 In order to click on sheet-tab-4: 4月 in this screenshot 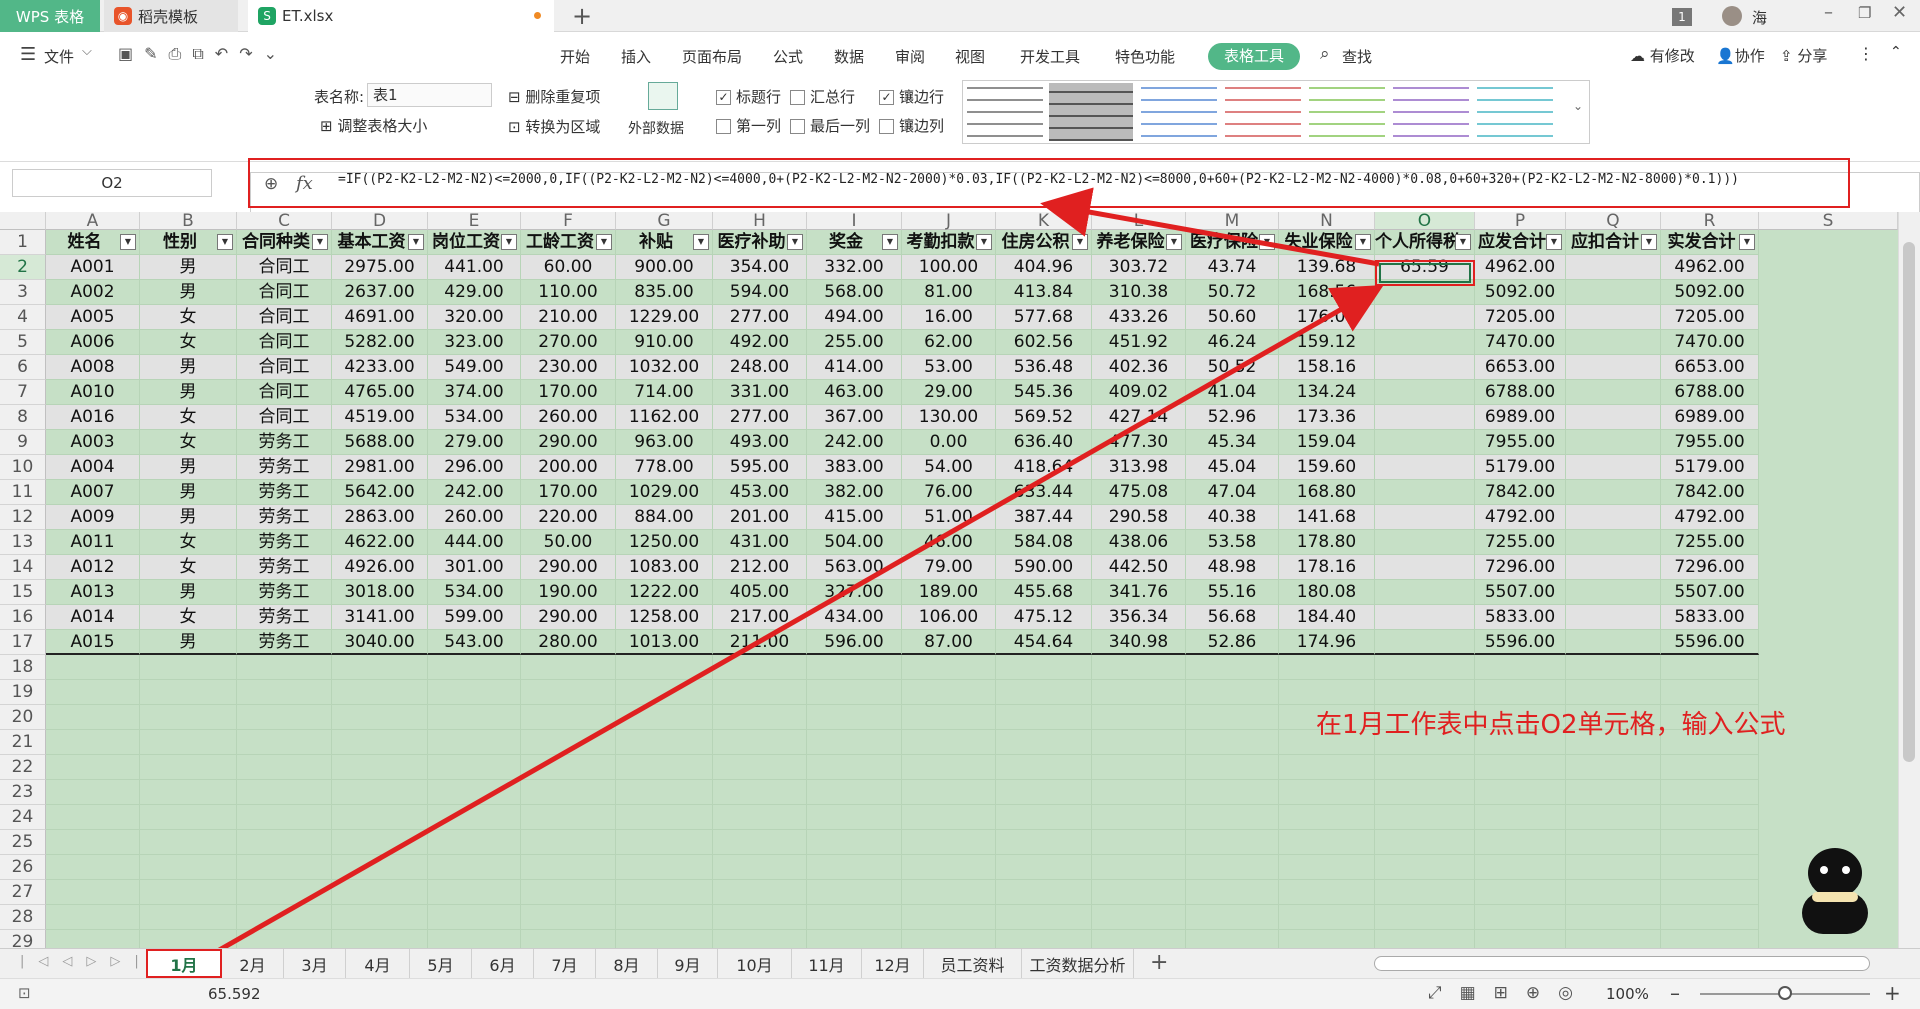, I will do `click(378, 963)`.